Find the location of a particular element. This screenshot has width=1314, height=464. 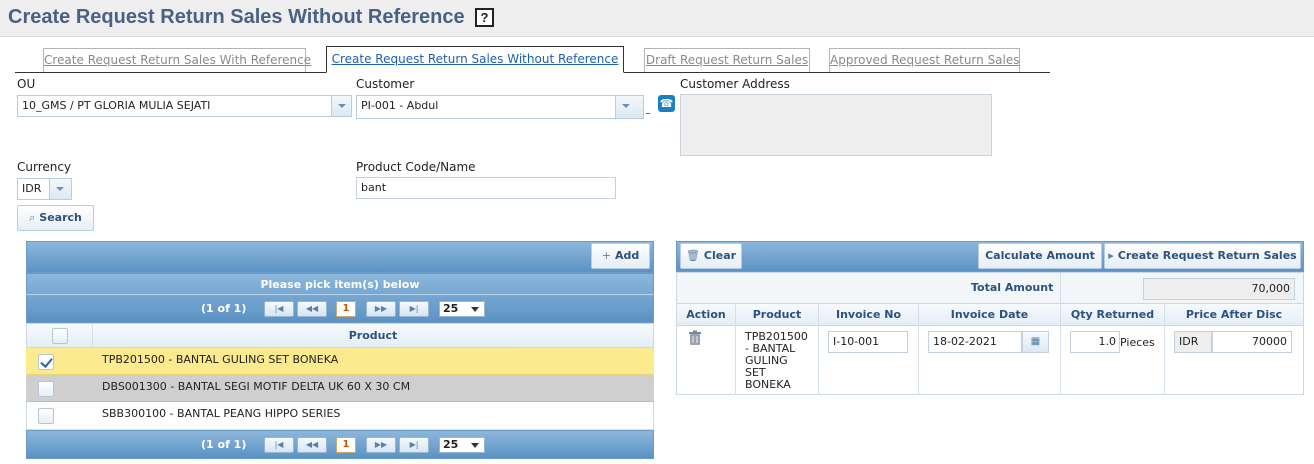

pick-items-title: Please pick item(s) below is located at coordinates (340, 284).